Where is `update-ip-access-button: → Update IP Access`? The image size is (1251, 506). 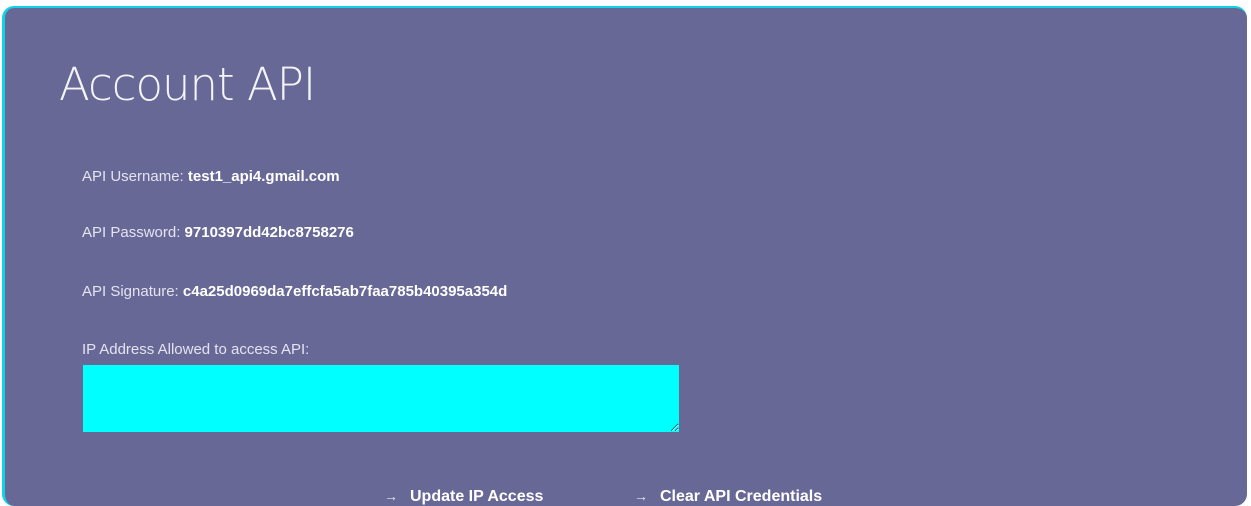 update-ip-access-button: → Update IP Access is located at coordinates (463, 497).